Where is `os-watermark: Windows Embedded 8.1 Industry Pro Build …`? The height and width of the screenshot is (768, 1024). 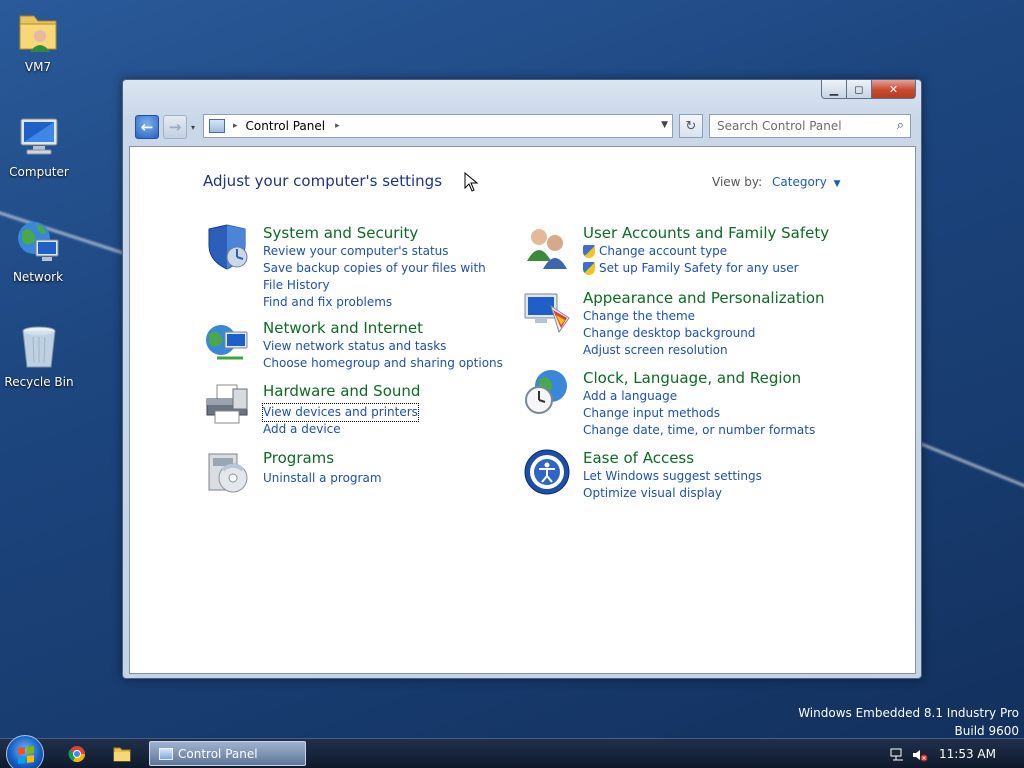 os-watermark: Windows Embedded 8.1 Industry Pro Build … is located at coordinates (908, 722).